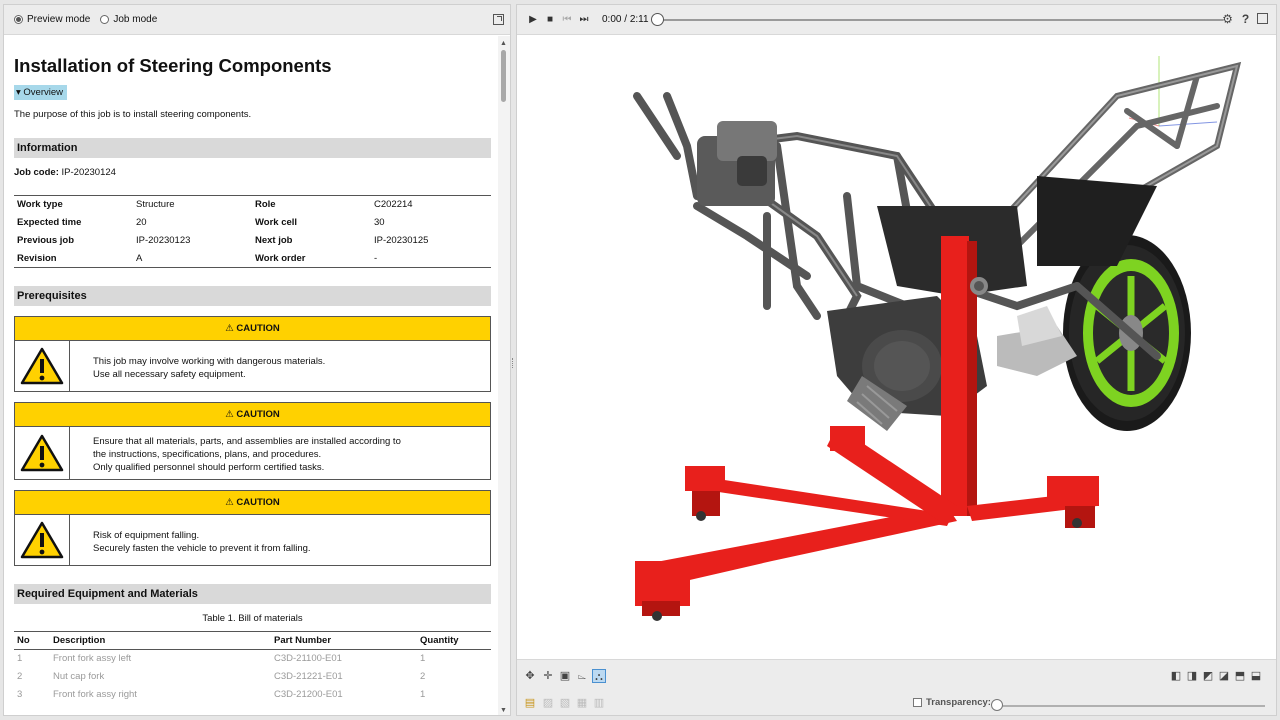 The image size is (1280, 720). Describe the element at coordinates (1240, 676) in the screenshot. I see `view-top-icon: ⬒` at that location.